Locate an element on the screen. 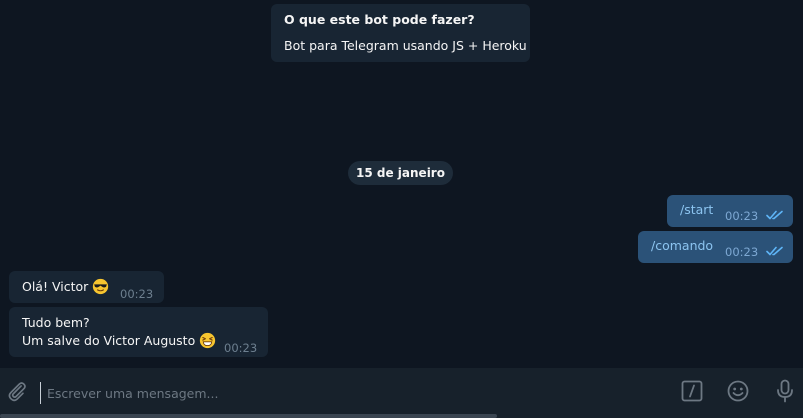 The image size is (803, 418). message-text: /comando is located at coordinates (682, 245).